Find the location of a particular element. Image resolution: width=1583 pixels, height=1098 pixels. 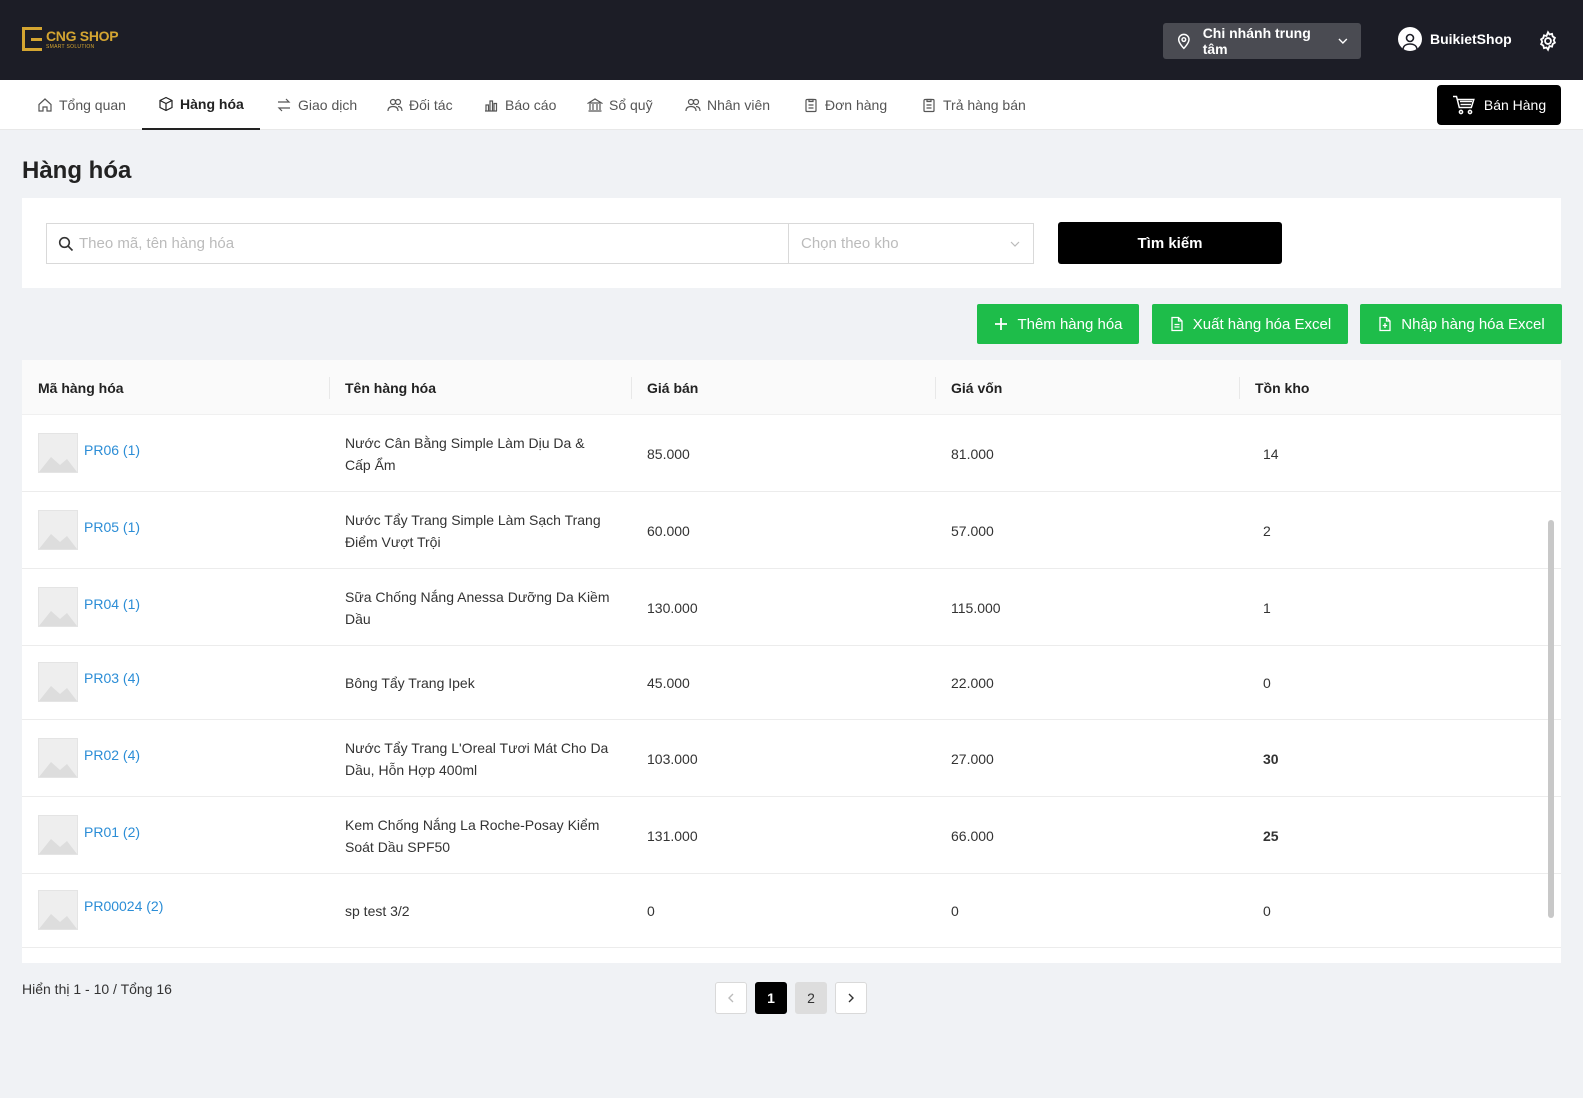

search-placeholder: Theo mã, tên hàng hóa is located at coordinates (157, 243).